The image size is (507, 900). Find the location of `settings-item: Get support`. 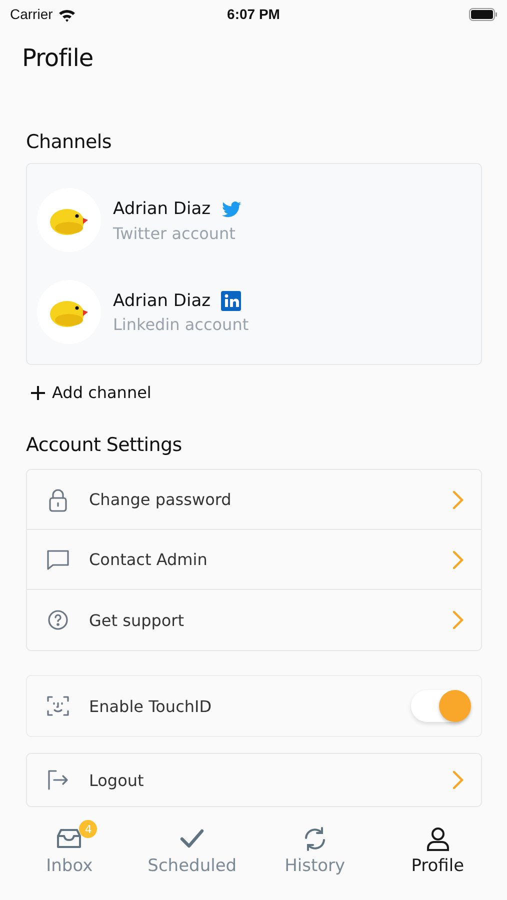

settings-item: Get support is located at coordinates (254, 620).